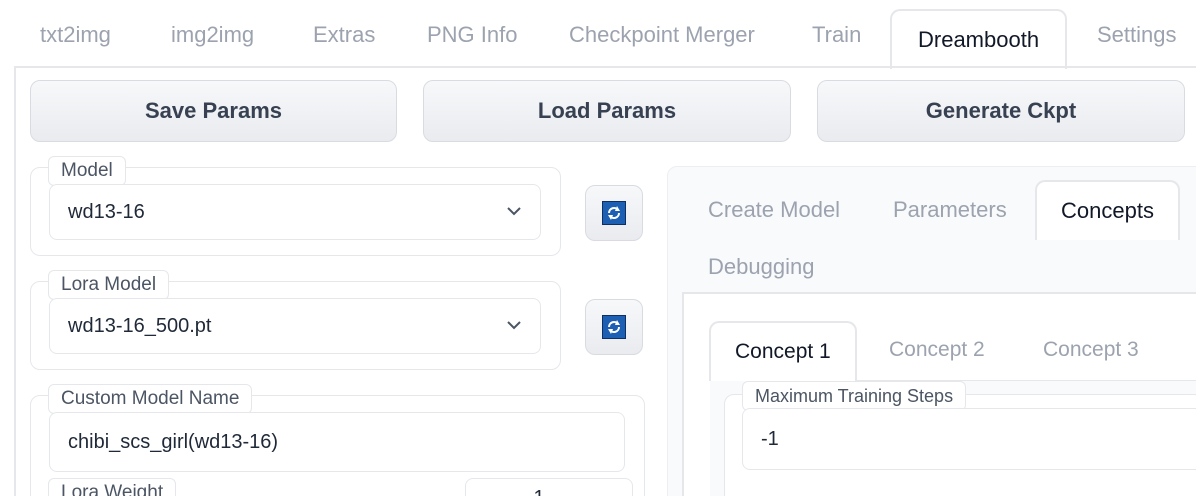 The height and width of the screenshot is (496, 1196). I want to click on tab-dreambooth: Dreambooth, so click(979, 39).